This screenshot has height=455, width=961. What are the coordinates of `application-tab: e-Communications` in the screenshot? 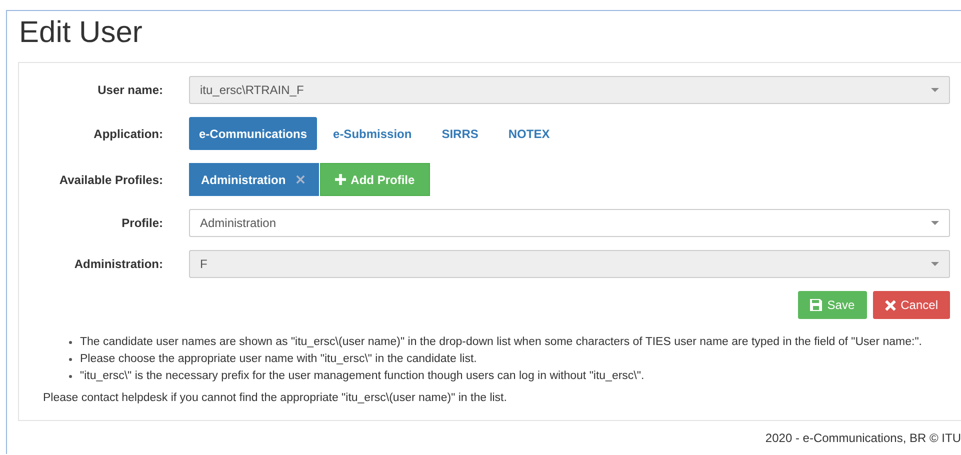 It's located at (253, 133).